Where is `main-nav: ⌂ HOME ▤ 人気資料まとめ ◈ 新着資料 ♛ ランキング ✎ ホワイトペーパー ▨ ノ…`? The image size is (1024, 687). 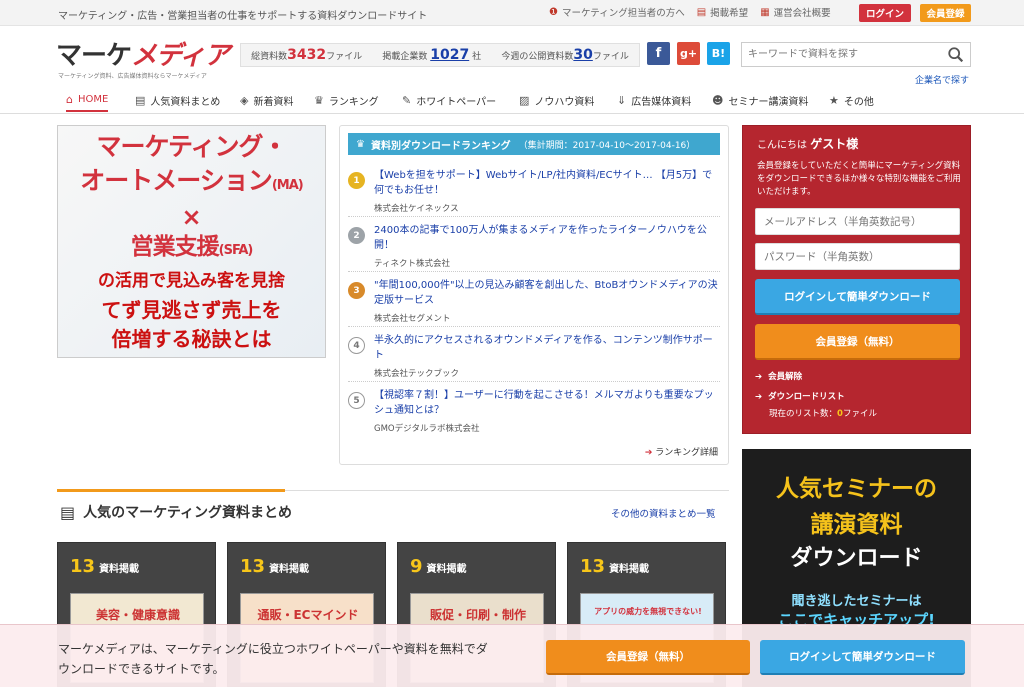
main-nav: ⌂ HOME ▤ 人気資料まとめ ◈ 新着資料 ♛ ランキング ✎ ホワイトペーパー ▨ ノ… is located at coordinates (512, 101).